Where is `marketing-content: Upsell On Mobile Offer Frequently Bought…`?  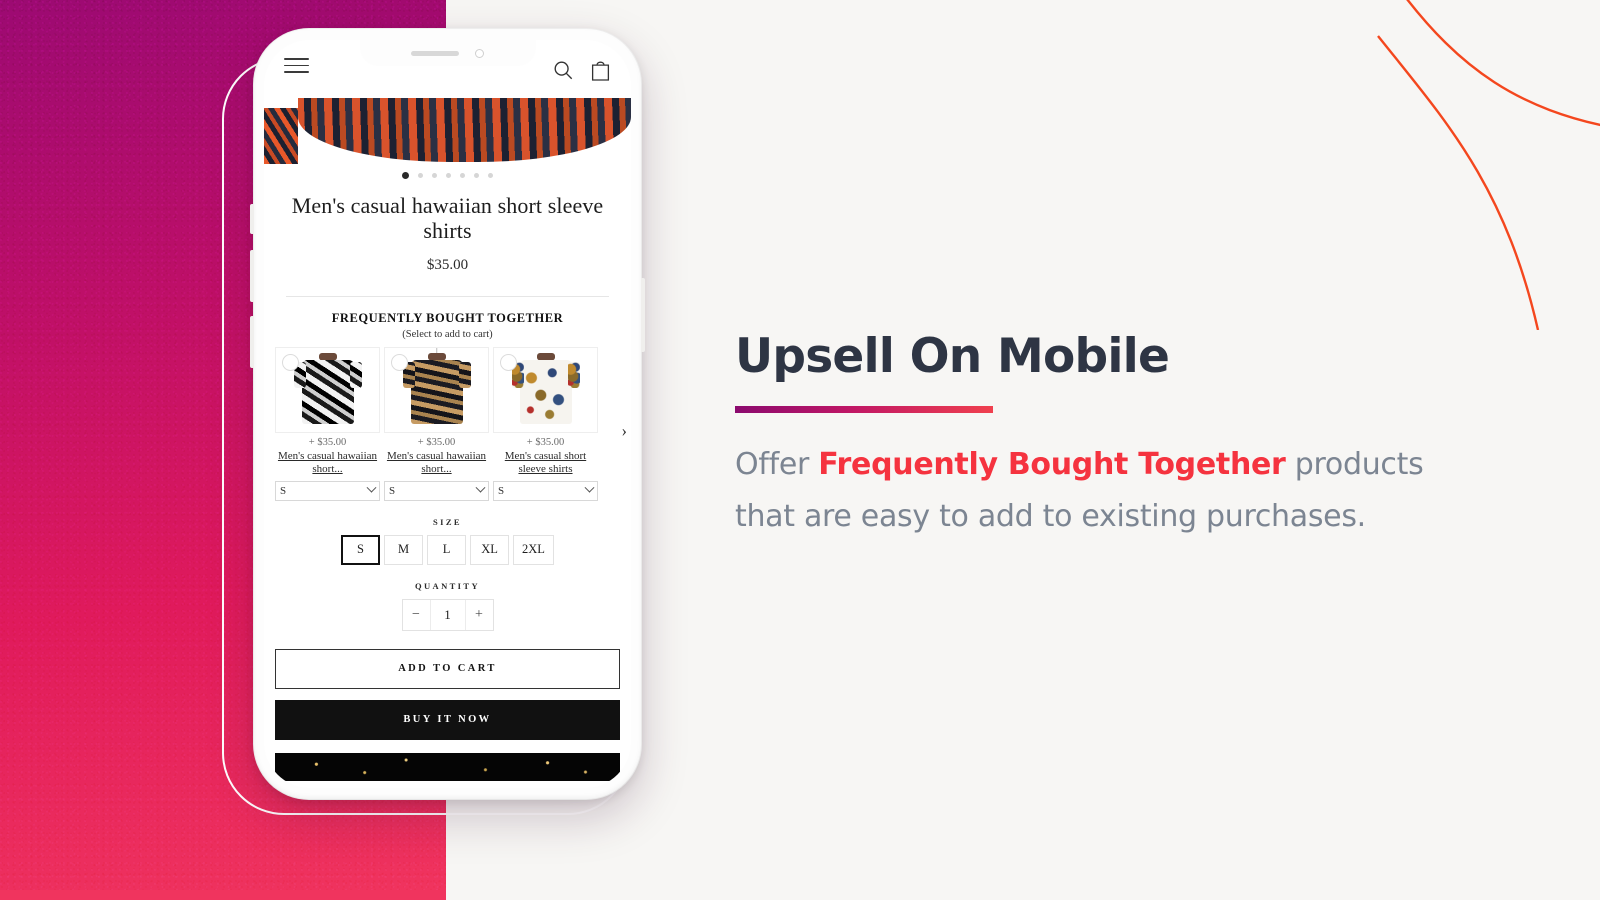 marketing-content: Upsell On Mobile Offer Frequently Bought… is located at coordinates (1085, 437).